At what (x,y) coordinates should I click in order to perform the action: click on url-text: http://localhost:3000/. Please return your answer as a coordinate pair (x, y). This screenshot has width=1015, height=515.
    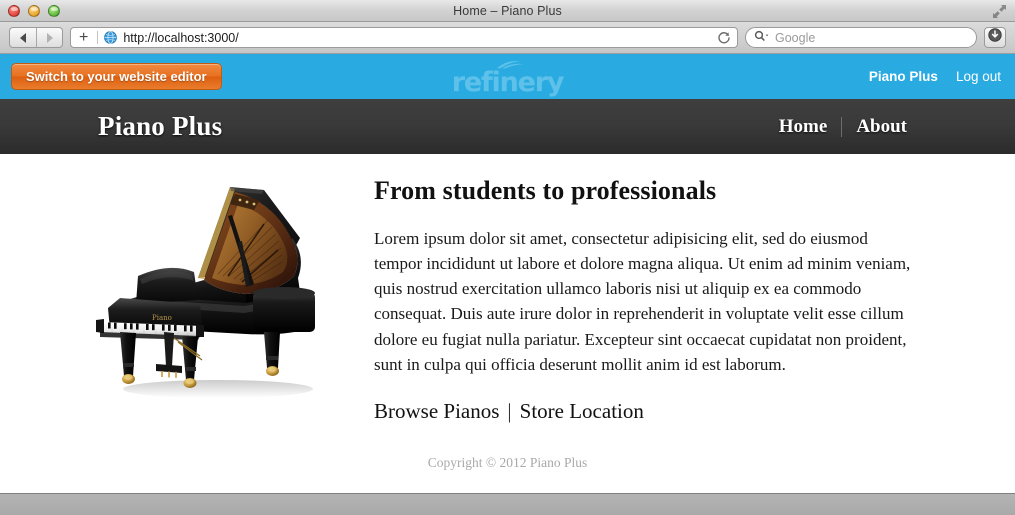
    Looking at the image, I should click on (417, 38).